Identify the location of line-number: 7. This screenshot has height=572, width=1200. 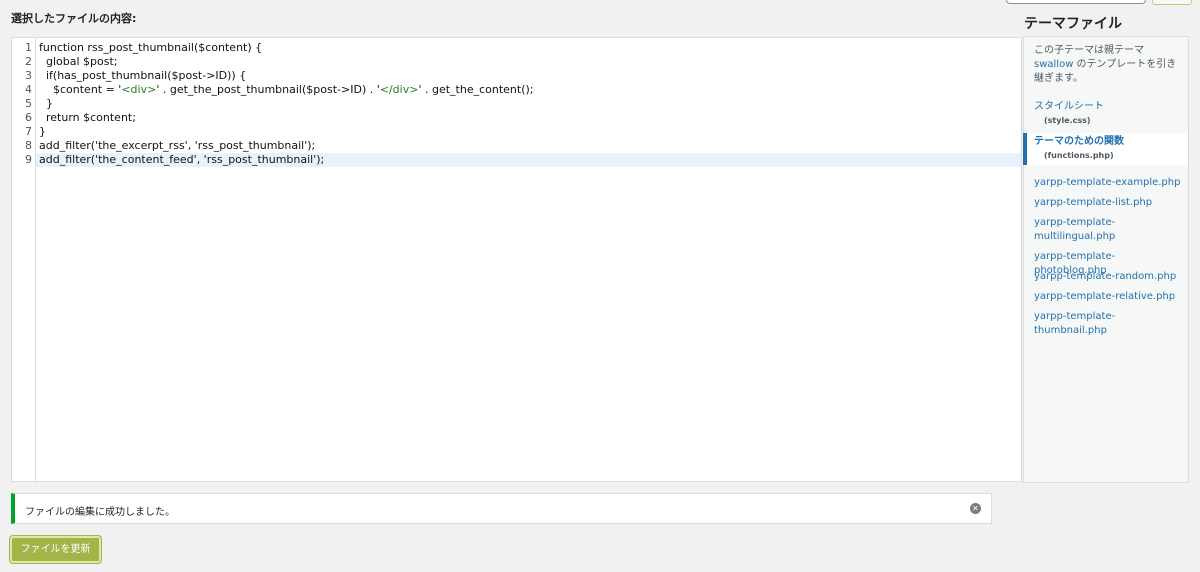
(28, 131).